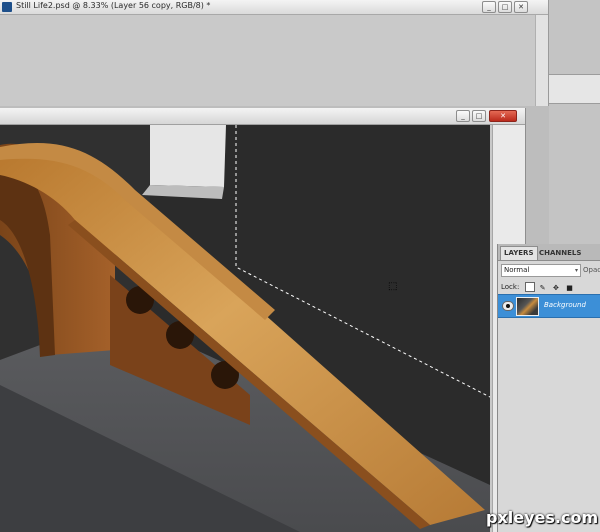 The width and height of the screenshot is (600, 532). I want to click on front-window-titlebar: _ □ ✕, so click(262, 116).